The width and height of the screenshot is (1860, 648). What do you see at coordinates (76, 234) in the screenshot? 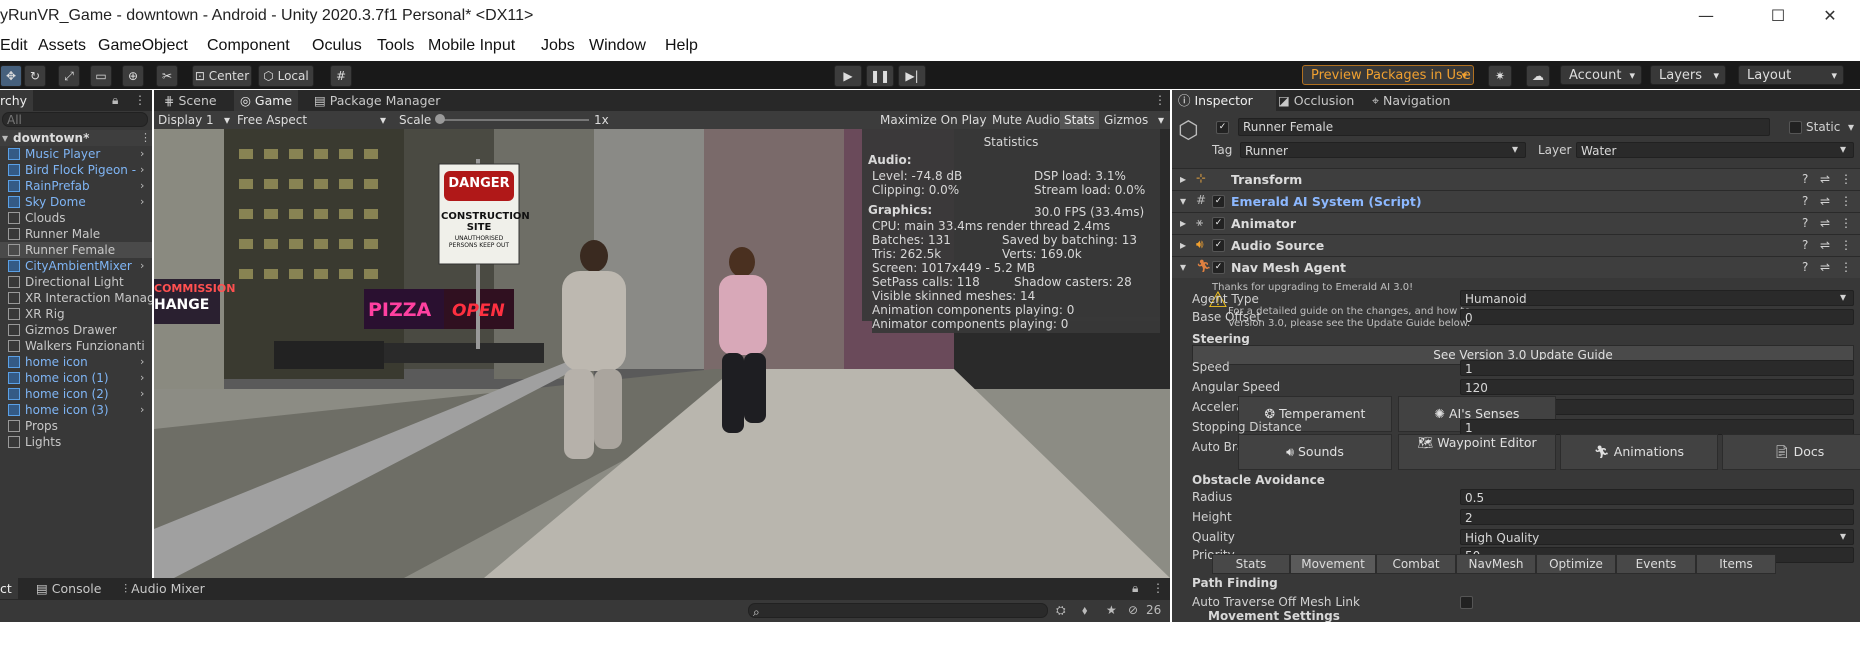
I see `hierarchy-item: Runner Male` at bounding box center [76, 234].